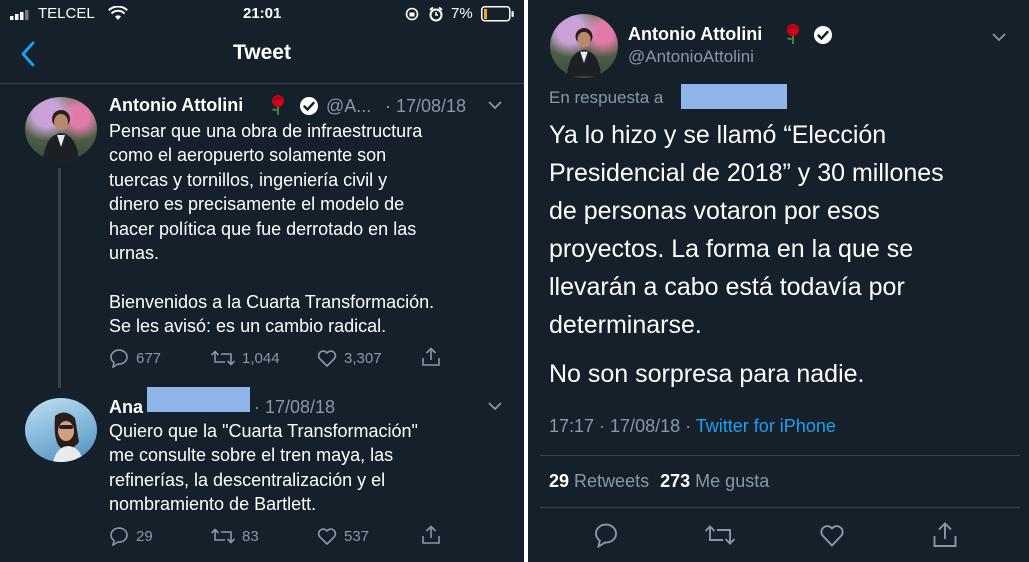 The width and height of the screenshot is (1029, 562). Describe the element at coordinates (363, 358) in the screenshot. I see `like-count: 3,307` at that location.